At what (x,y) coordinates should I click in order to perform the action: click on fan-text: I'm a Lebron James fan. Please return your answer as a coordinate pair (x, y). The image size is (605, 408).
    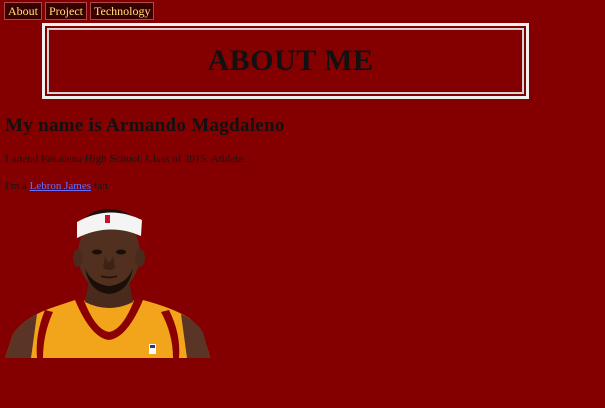
    Looking at the image, I should click on (56, 186).